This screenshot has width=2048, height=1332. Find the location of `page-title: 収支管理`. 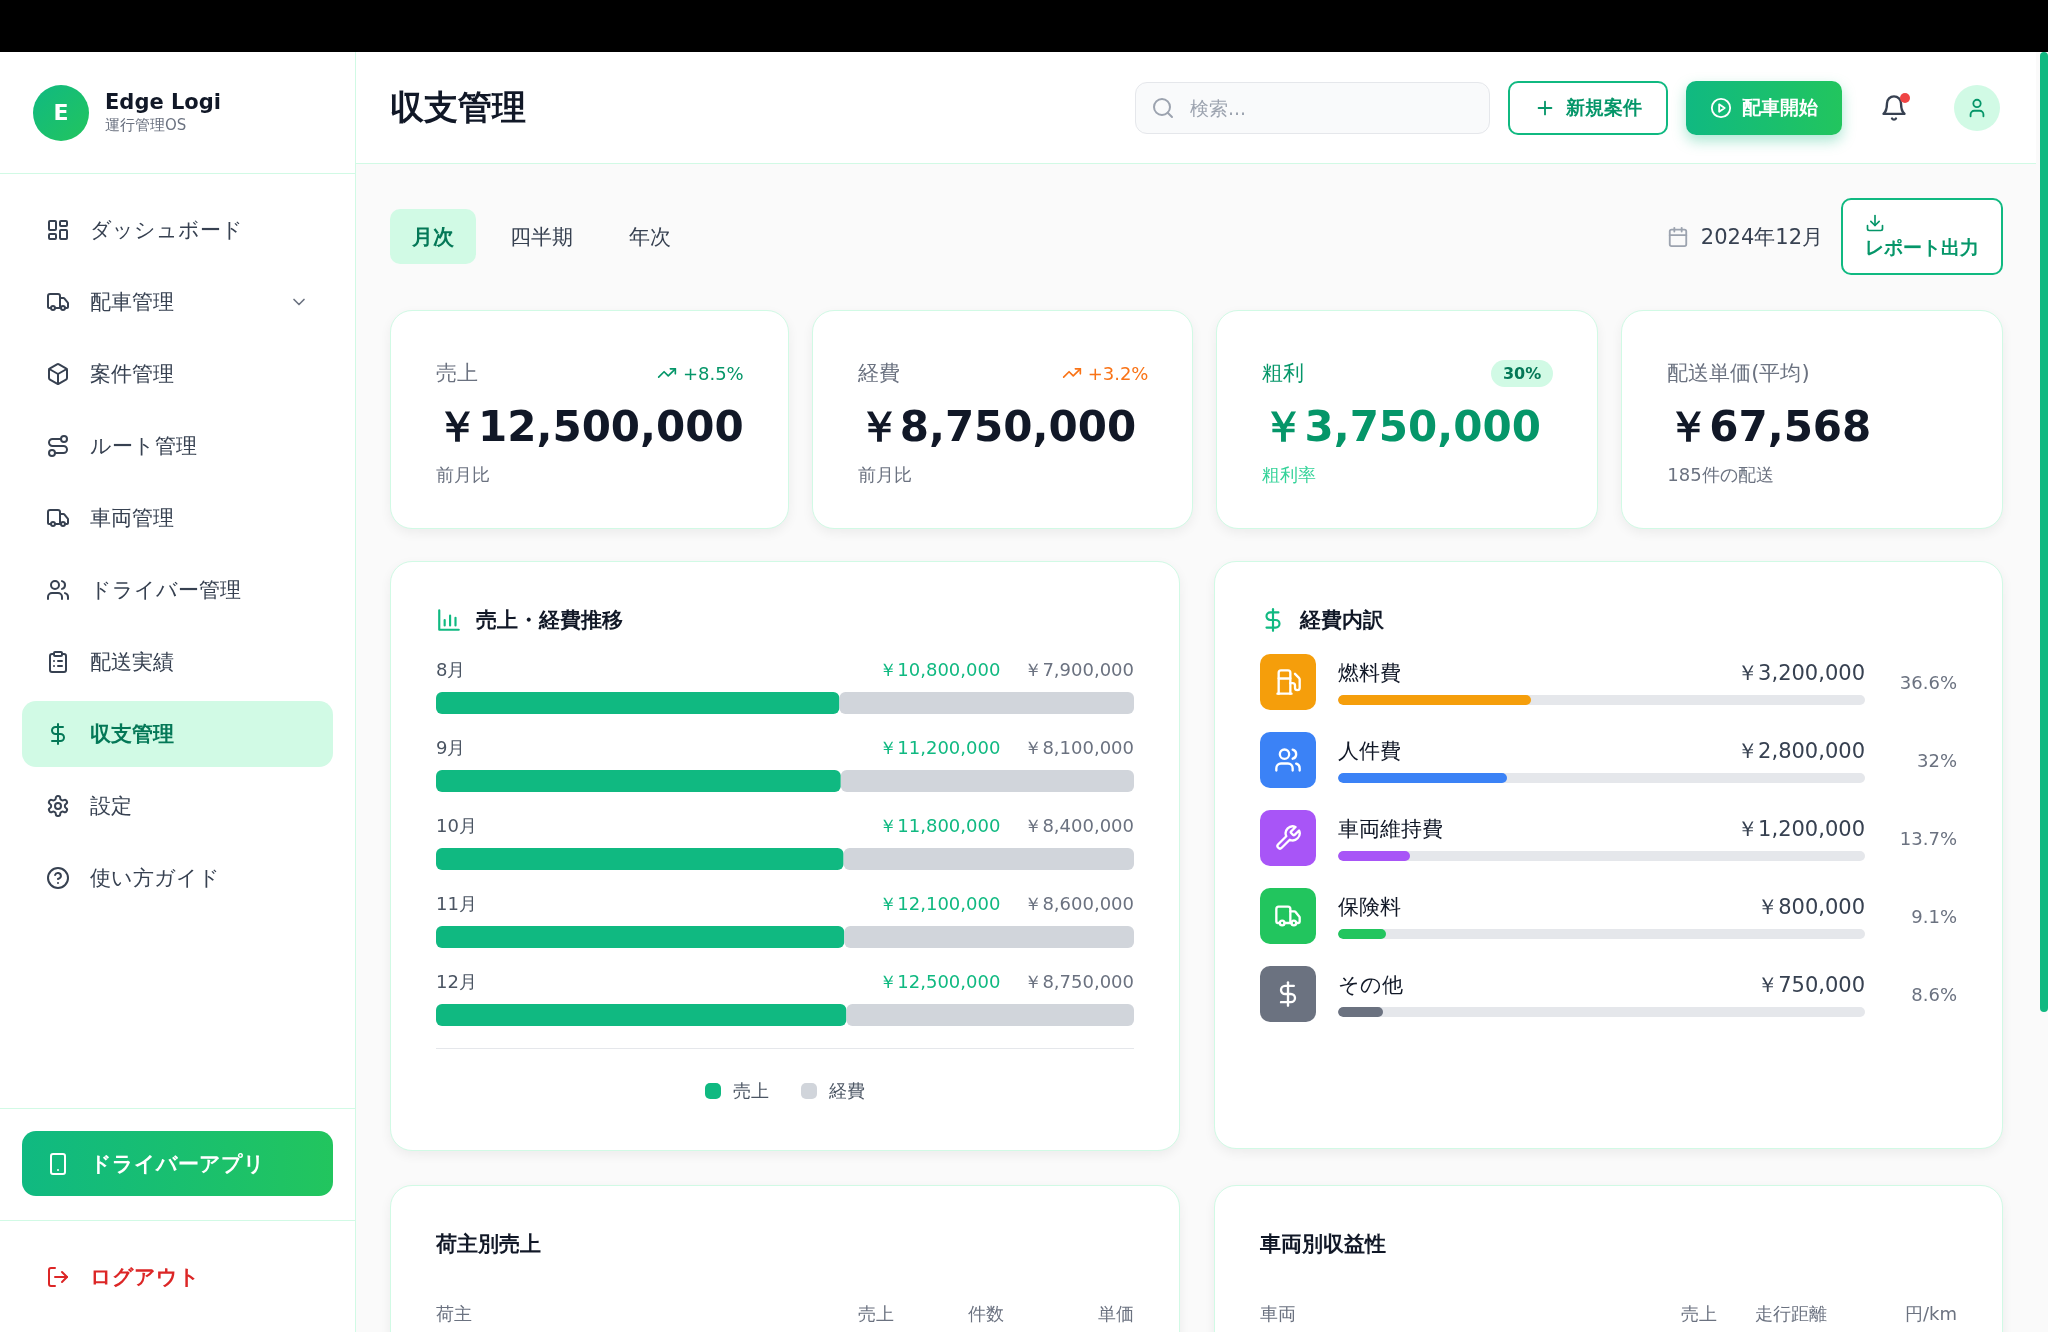

page-title: 収支管理 is located at coordinates (458, 107).